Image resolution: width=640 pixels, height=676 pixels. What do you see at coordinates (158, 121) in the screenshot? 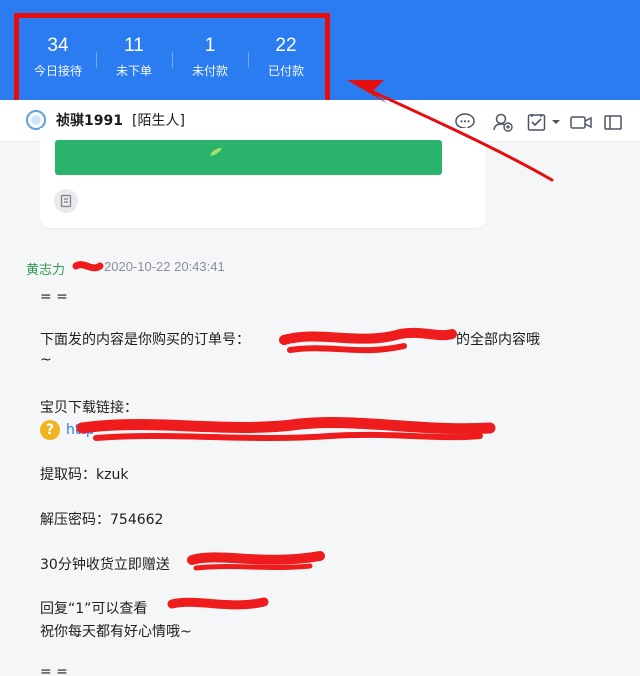
I see `contact-tag: [陌生人]` at bounding box center [158, 121].